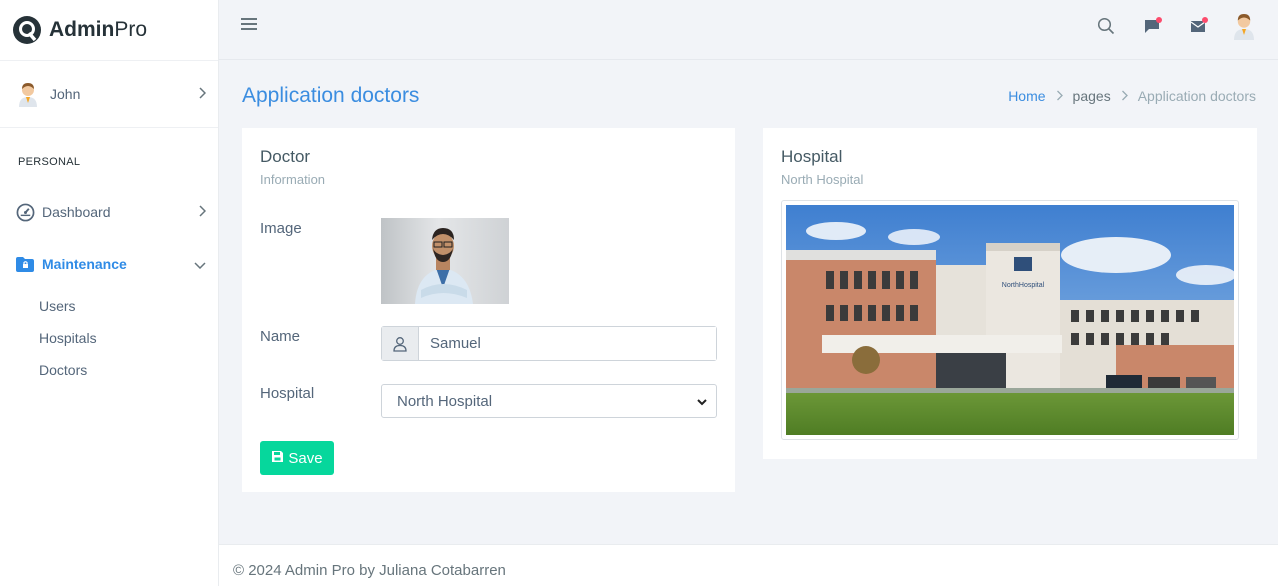 The width and height of the screenshot is (1278, 586). Describe the element at coordinates (1198, 26) in the screenshot. I see `mail-icon` at that location.